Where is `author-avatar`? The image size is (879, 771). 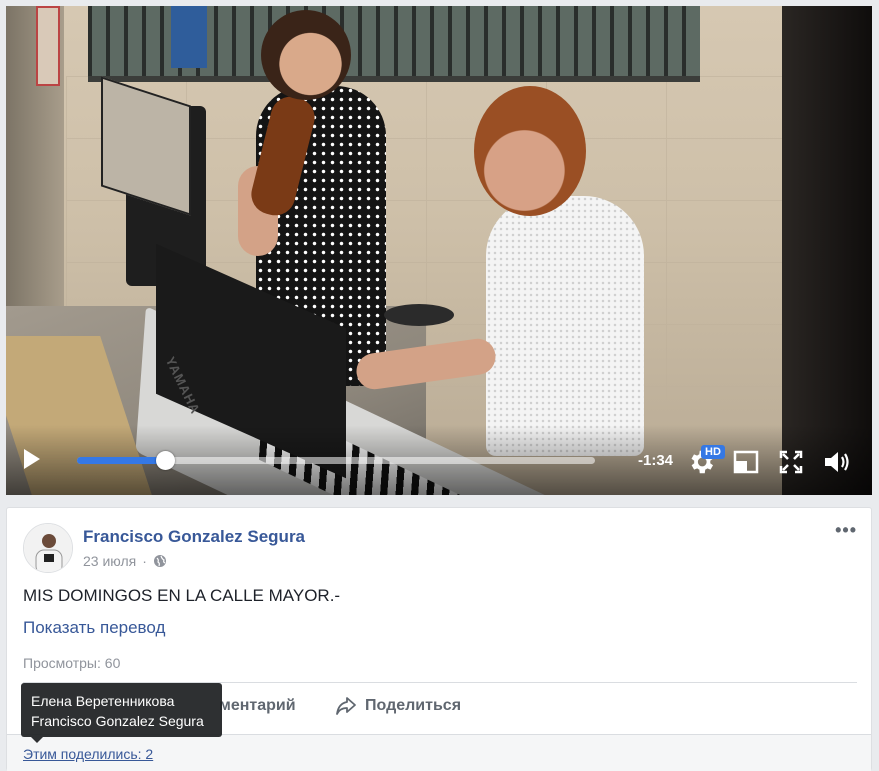
author-avatar is located at coordinates (48, 548).